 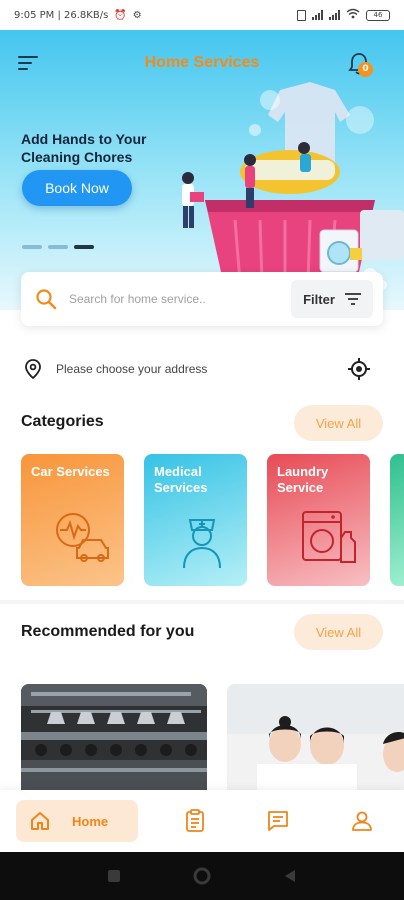 I want to click on bottom-navigation: Home, so click(x=202, y=821).